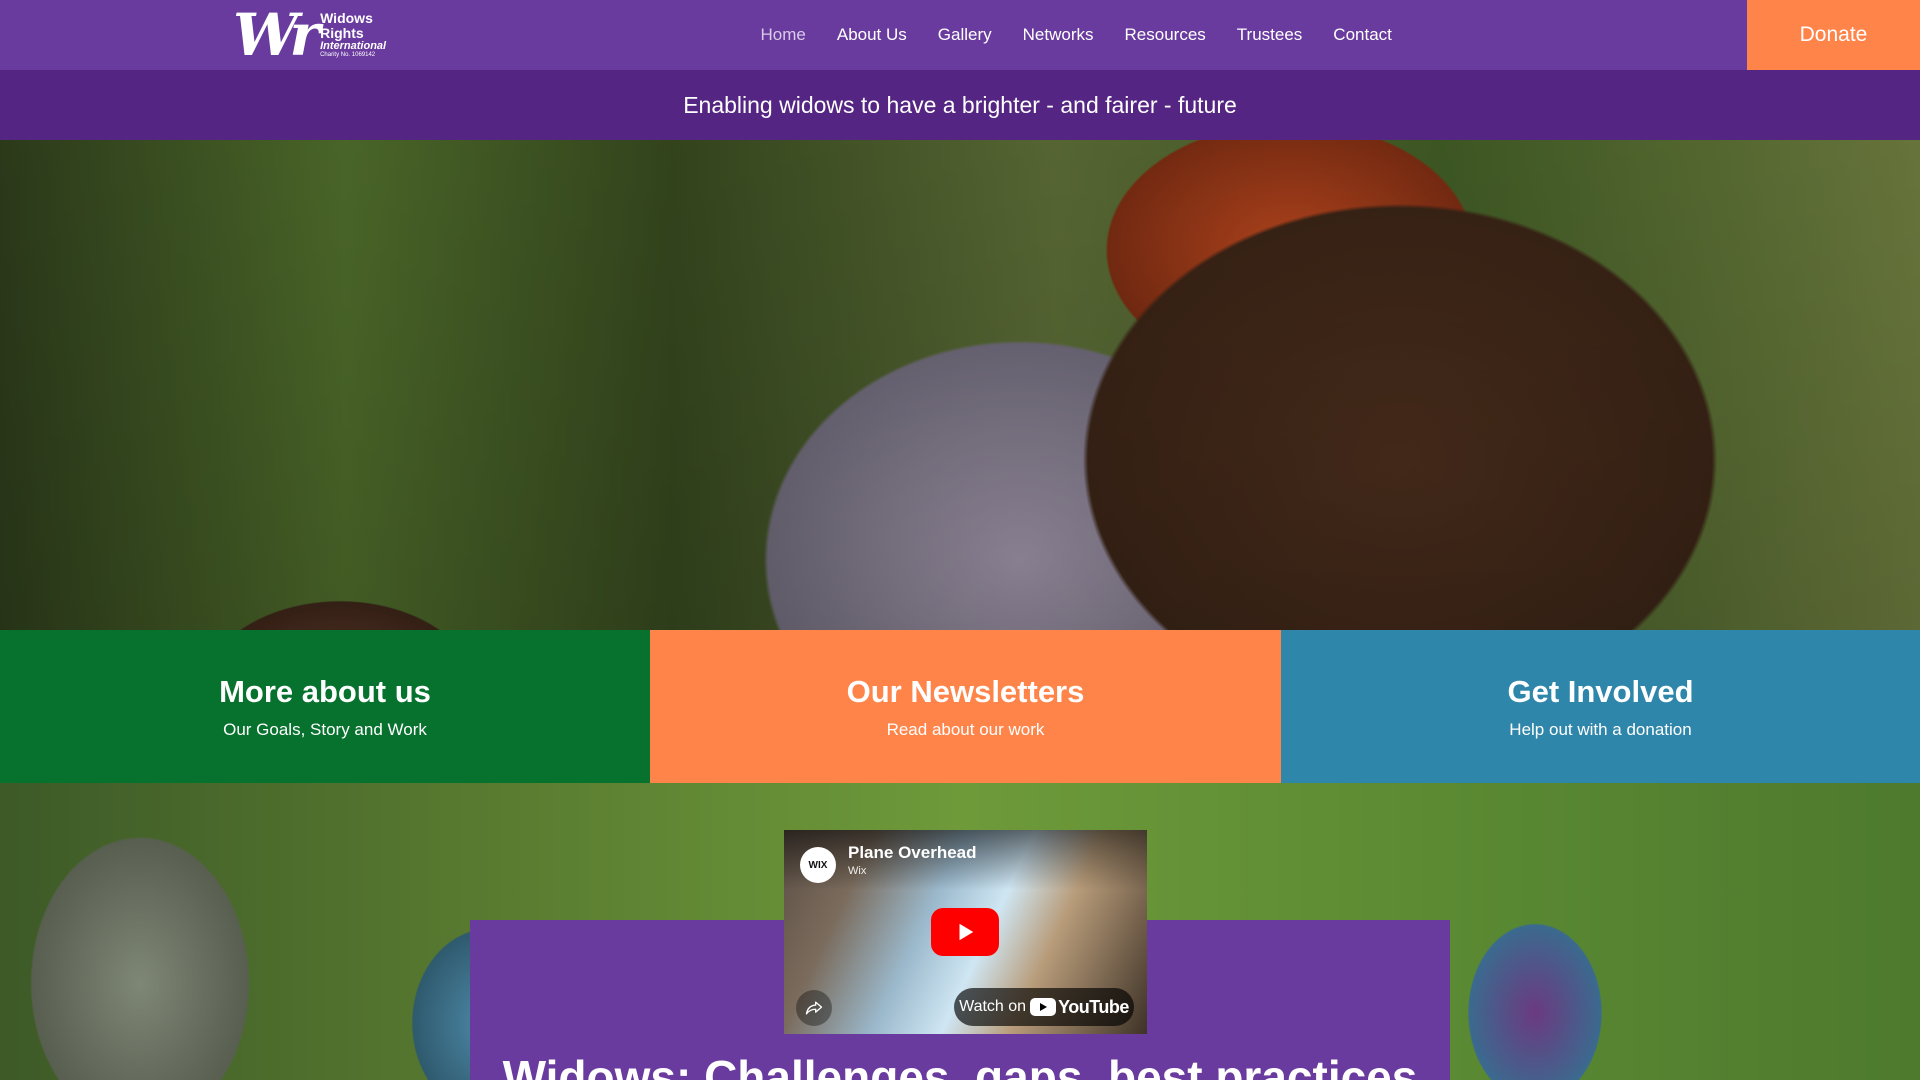  I want to click on logo-mark: Wr, so click(276, 35).